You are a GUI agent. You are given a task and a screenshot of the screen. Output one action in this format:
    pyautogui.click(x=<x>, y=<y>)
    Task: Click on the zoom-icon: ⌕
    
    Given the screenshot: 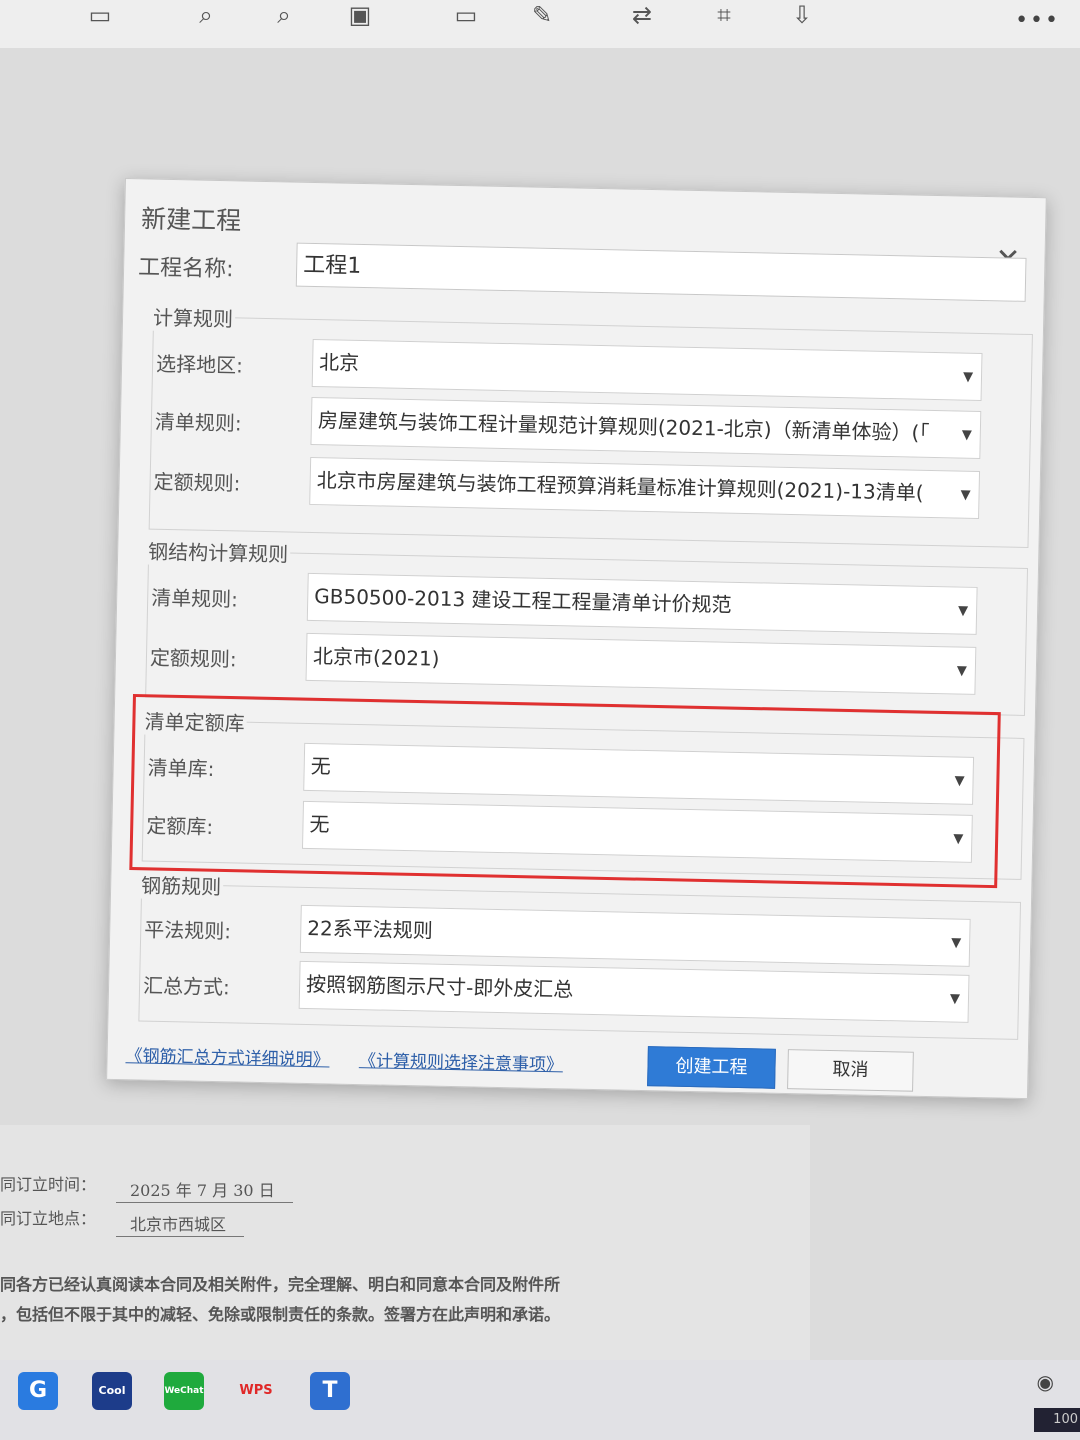 What is the action you would take?
    pyautogui.click(x=284, y=17)
    